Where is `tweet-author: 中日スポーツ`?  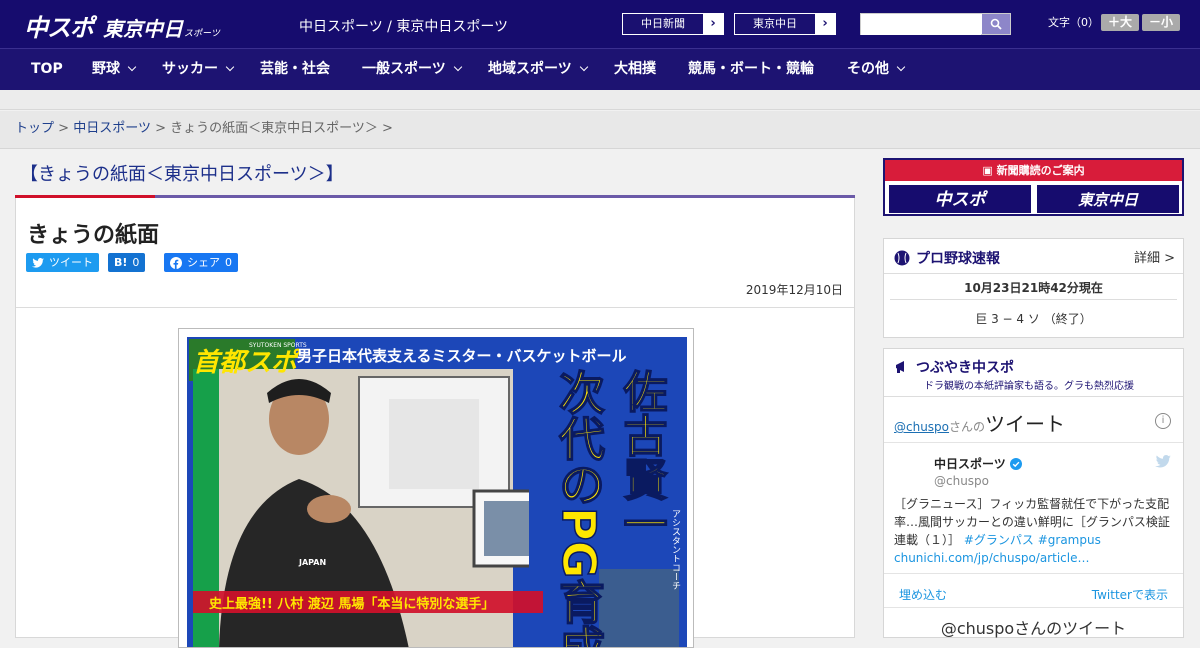 tweet-author: 中日スポーツ is located at coordinates (978, 463).